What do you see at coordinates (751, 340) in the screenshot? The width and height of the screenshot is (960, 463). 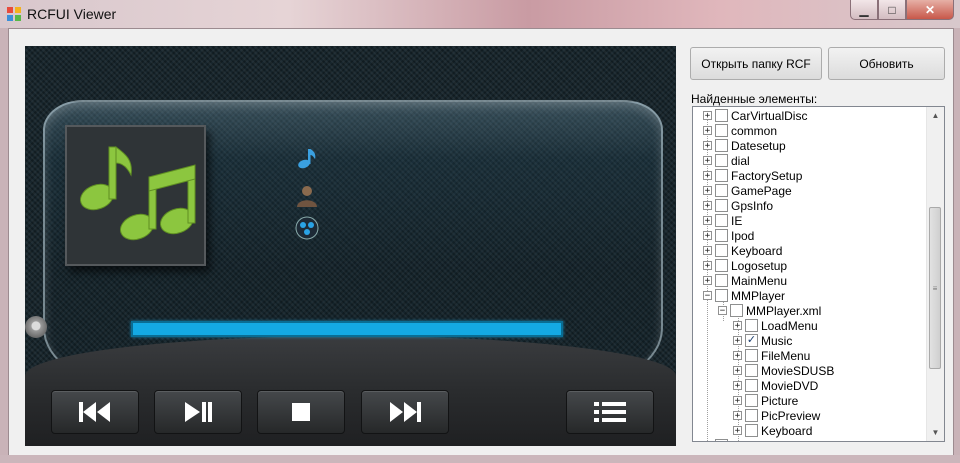 I see `tree-item-checkbox: ✓` at bounding box center [751, 340].